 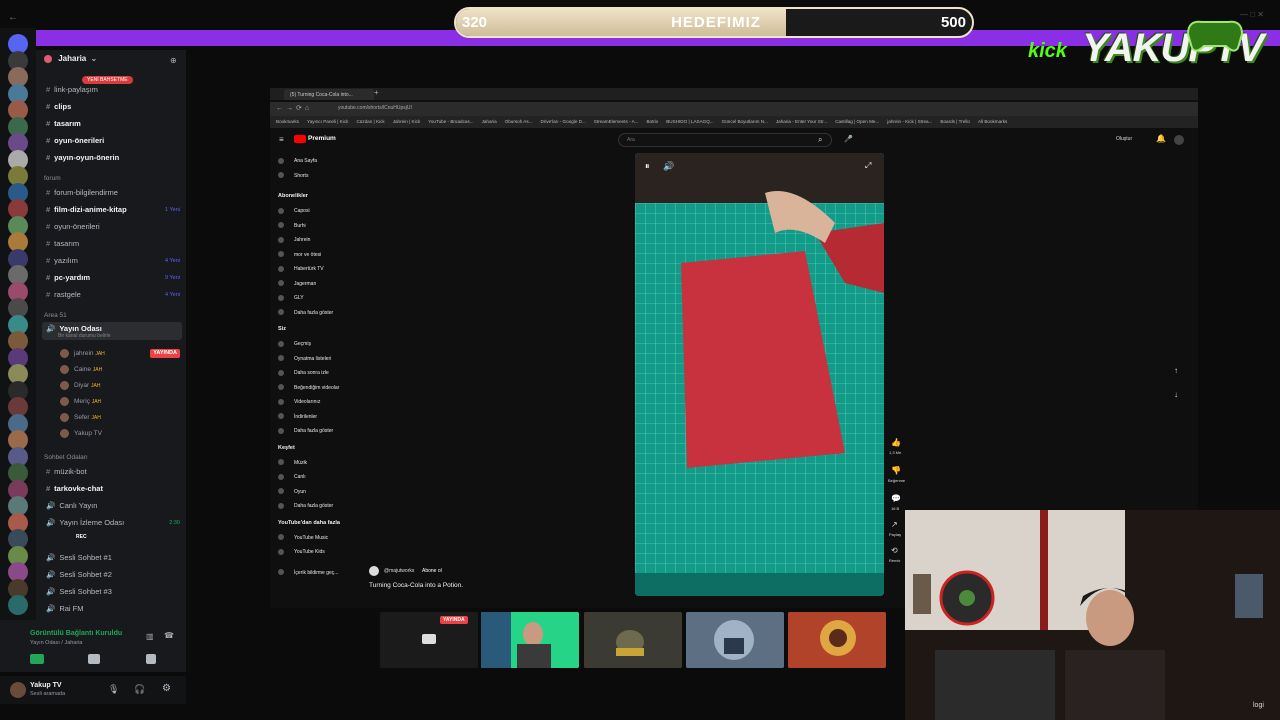 I want to click on channel-item: # tasarım, so click(x=62, y=244).